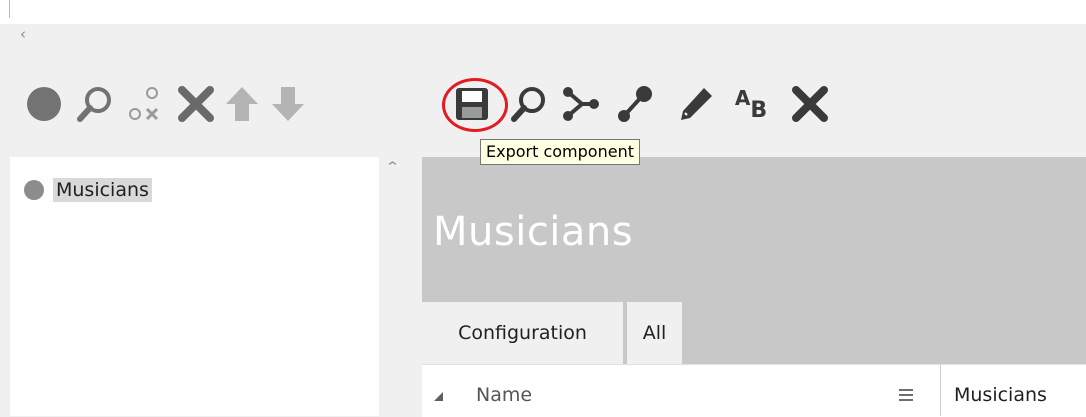 Image resolution: width=1086 pixels, height=417 pixels. I want to click on tree-item-musicians: Musicians, so click(88, 190).